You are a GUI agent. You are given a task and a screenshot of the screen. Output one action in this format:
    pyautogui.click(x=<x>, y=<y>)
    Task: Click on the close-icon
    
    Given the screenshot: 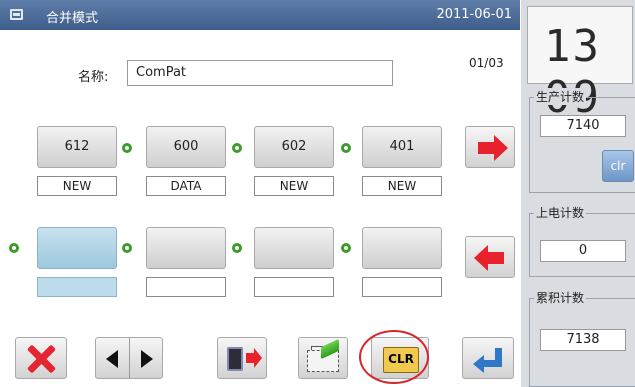 What is the action you would take?
    pyautogui.click(x=41, y=359)
    